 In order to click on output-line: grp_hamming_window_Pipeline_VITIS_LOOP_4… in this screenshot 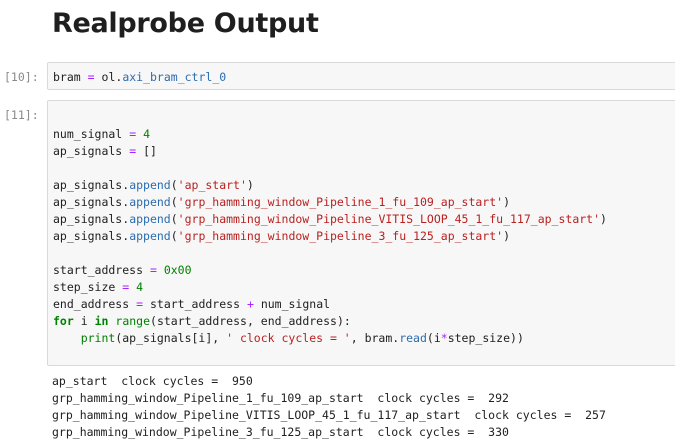, I will do `click(329, 415)`.